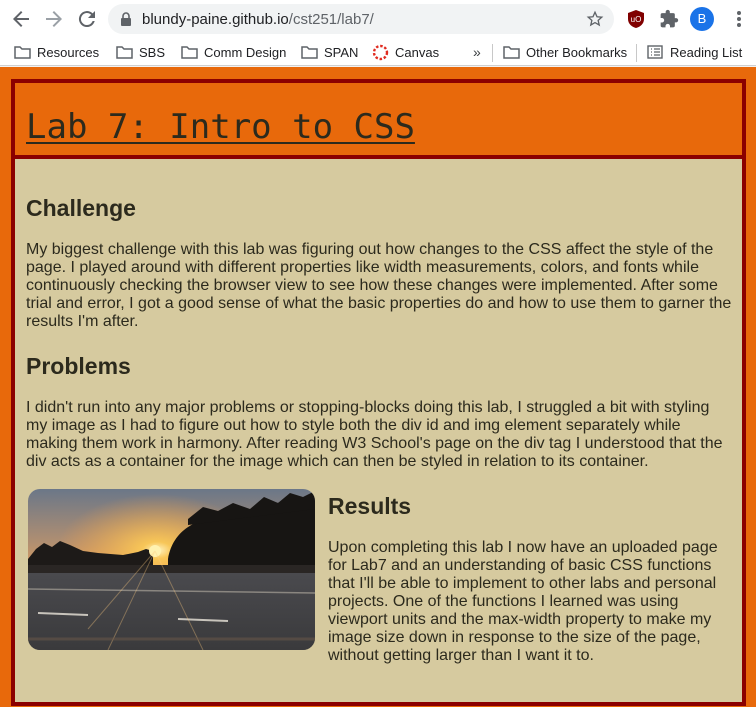 The width and height of the screenshot is (756, 707). What do you see at coordinates (78, 366) in the screenshot?
I see `problems-heading: Problems` at bounding box center [78, 366].